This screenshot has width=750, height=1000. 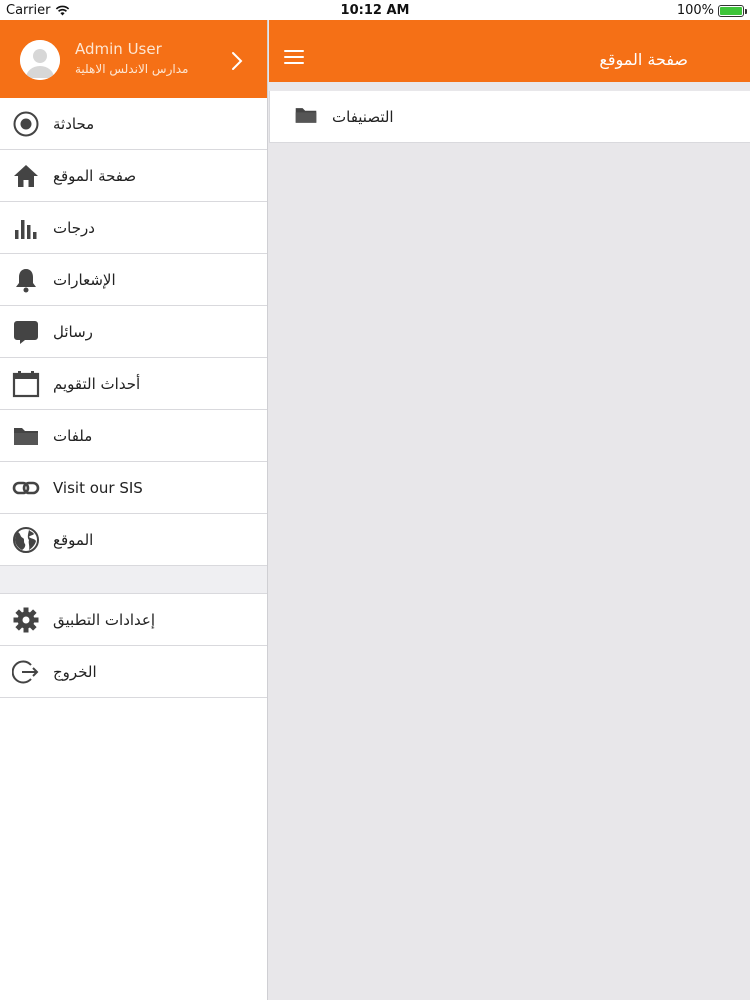 I want to click on profile-school: مدارس الاندلس الاهلية, so click(x=132, y=69).